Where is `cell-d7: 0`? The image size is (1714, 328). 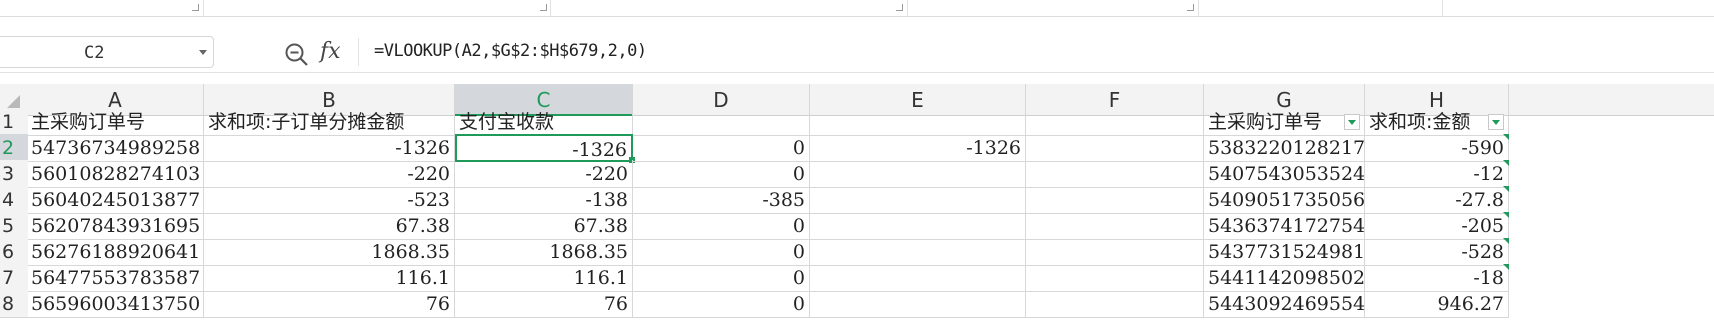
cell-d7: 0 is located at coordinates (721, 278).